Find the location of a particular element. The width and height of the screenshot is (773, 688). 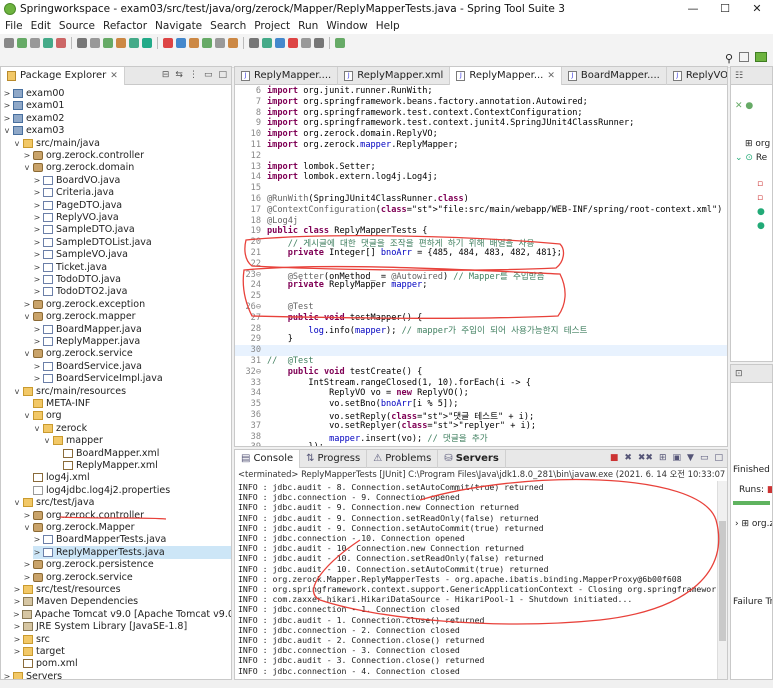

tree-item: > TodoDTO2.java is located at coordinates (132, 291).